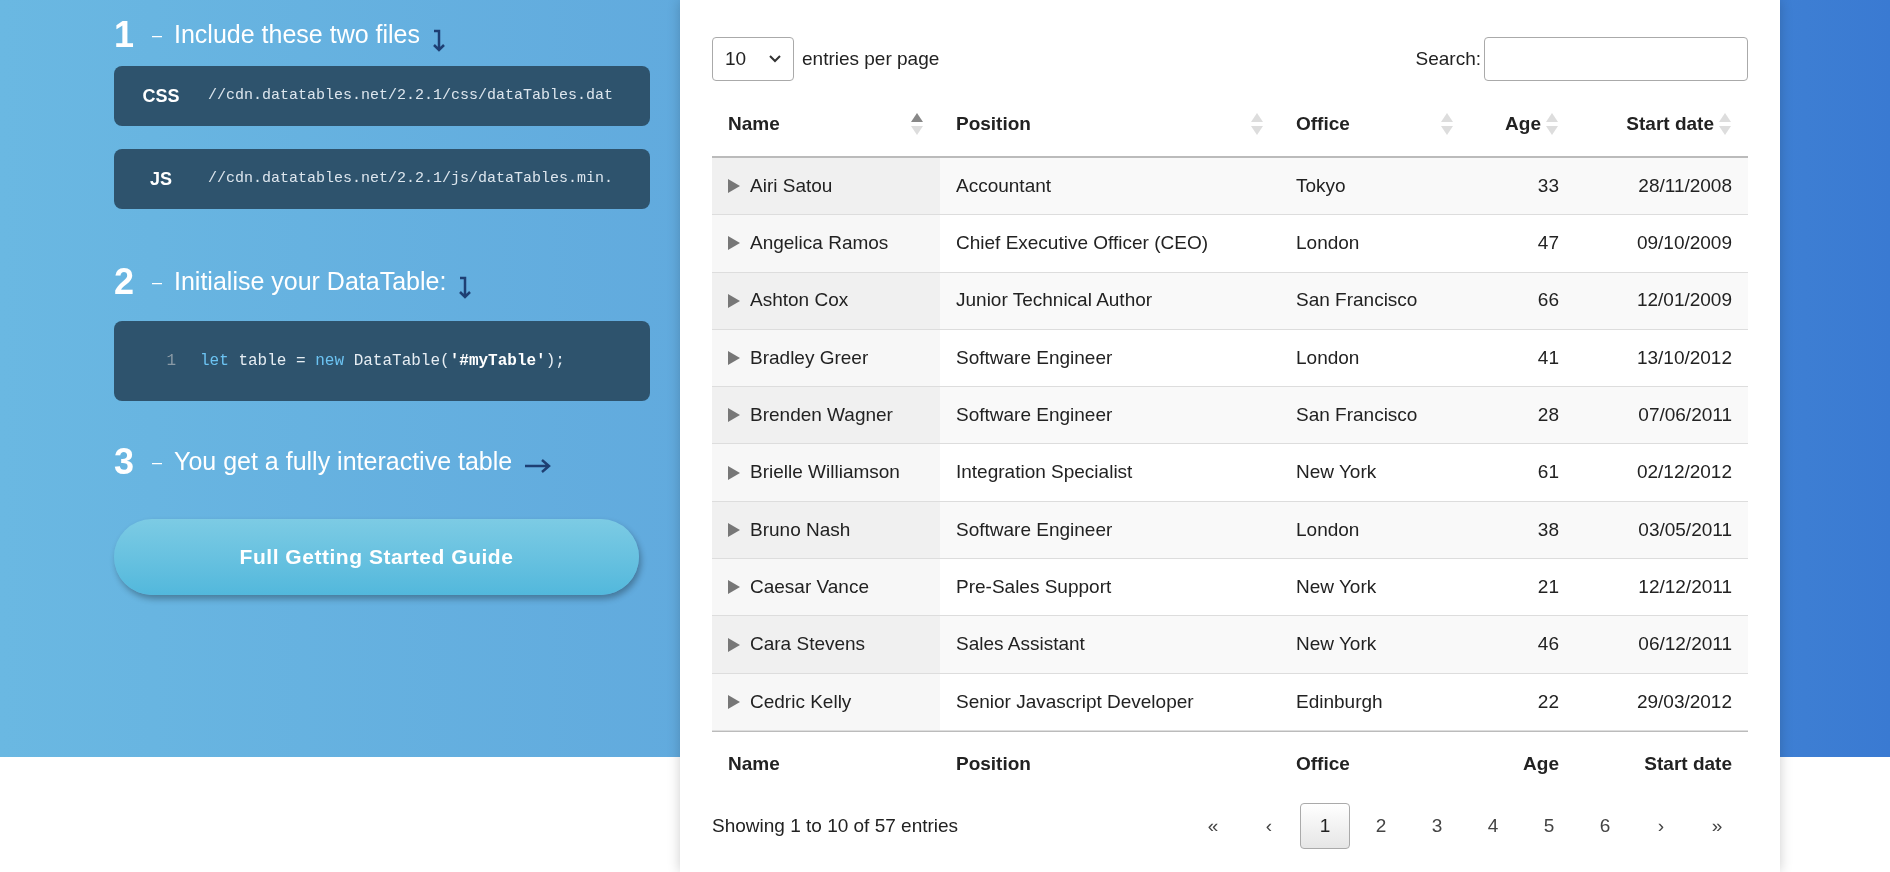 This screenshot has width=1890, height=872. I want to click on file-type-label: CSS, so click(161, 96).